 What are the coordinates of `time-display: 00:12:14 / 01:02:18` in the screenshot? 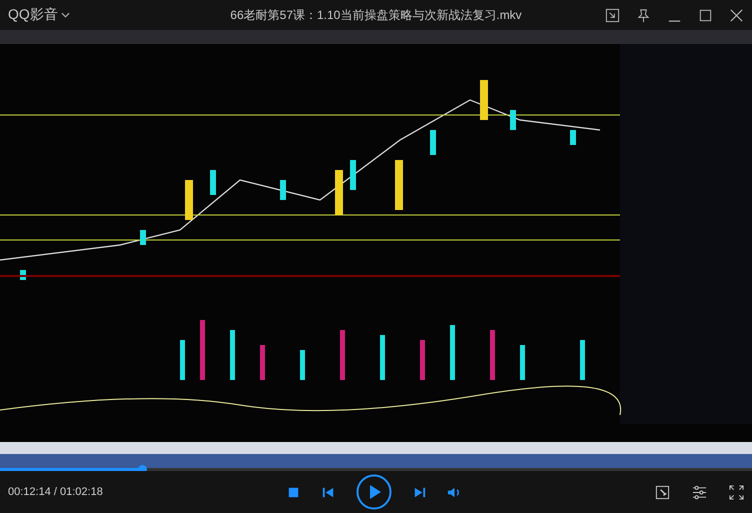 It's located at (55, 492).